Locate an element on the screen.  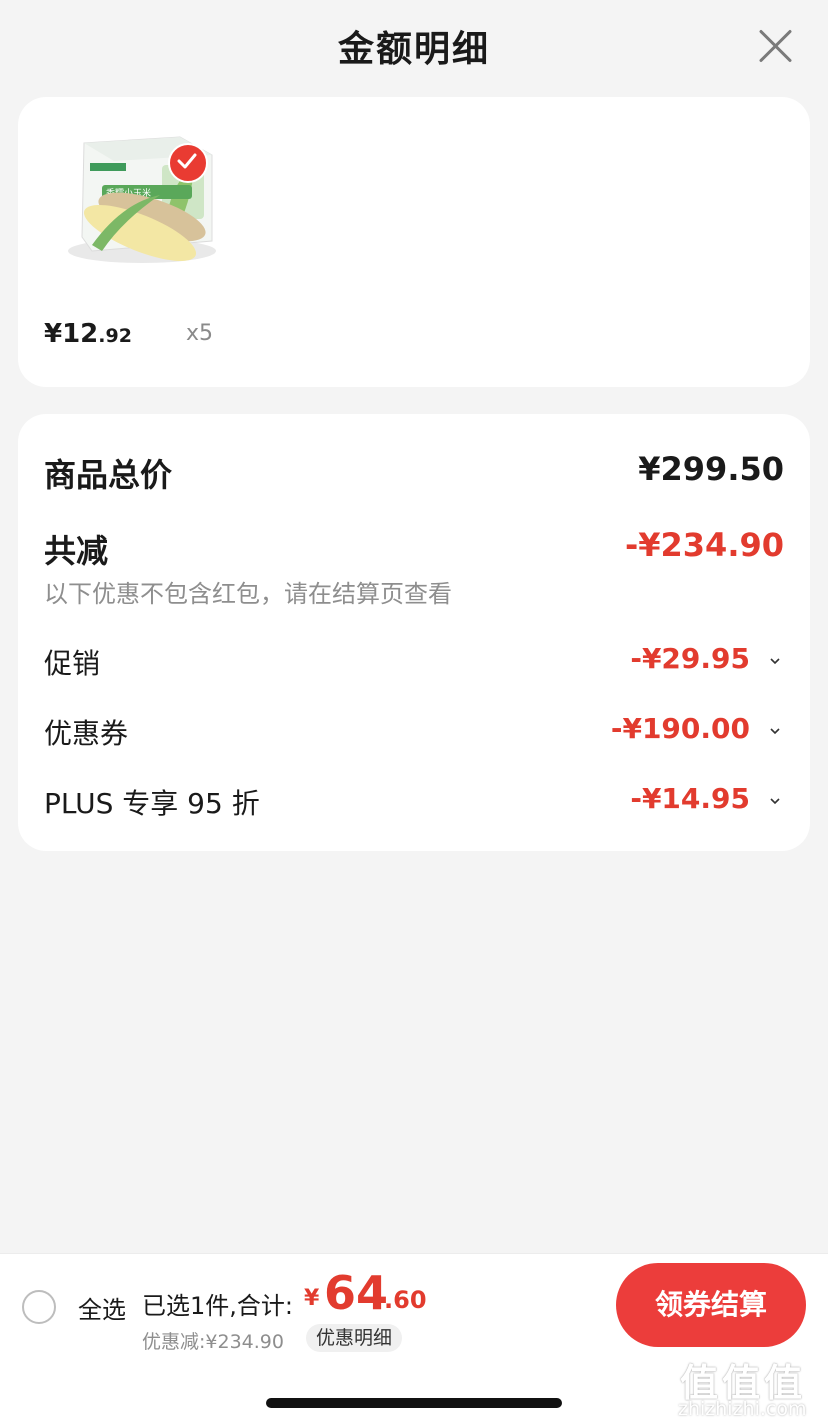
close-icon is located at coordinates (775, 45).